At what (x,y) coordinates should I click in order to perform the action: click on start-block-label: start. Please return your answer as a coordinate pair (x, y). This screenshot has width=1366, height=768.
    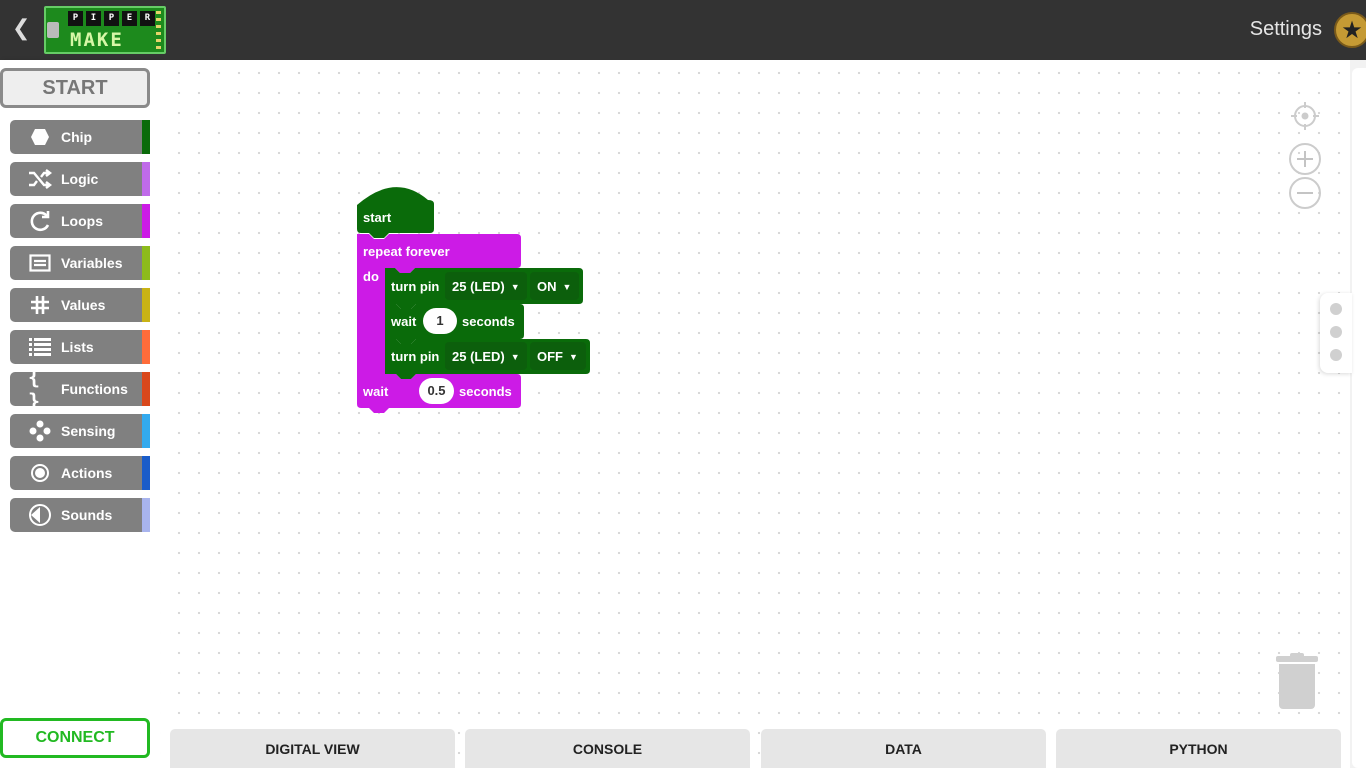
    Looking at the image, I should click on (377, 217).